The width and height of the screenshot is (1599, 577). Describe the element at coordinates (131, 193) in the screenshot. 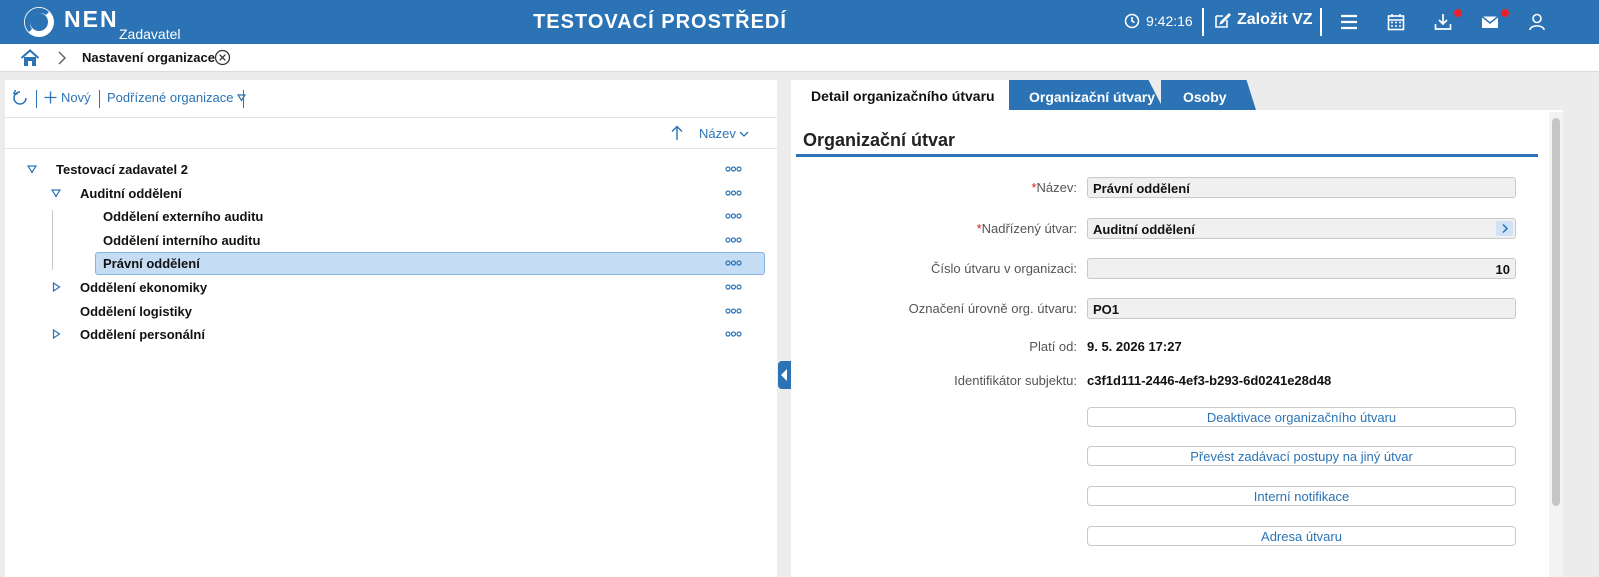

I see `tree-item-label: Auditní oddělení` at that location.